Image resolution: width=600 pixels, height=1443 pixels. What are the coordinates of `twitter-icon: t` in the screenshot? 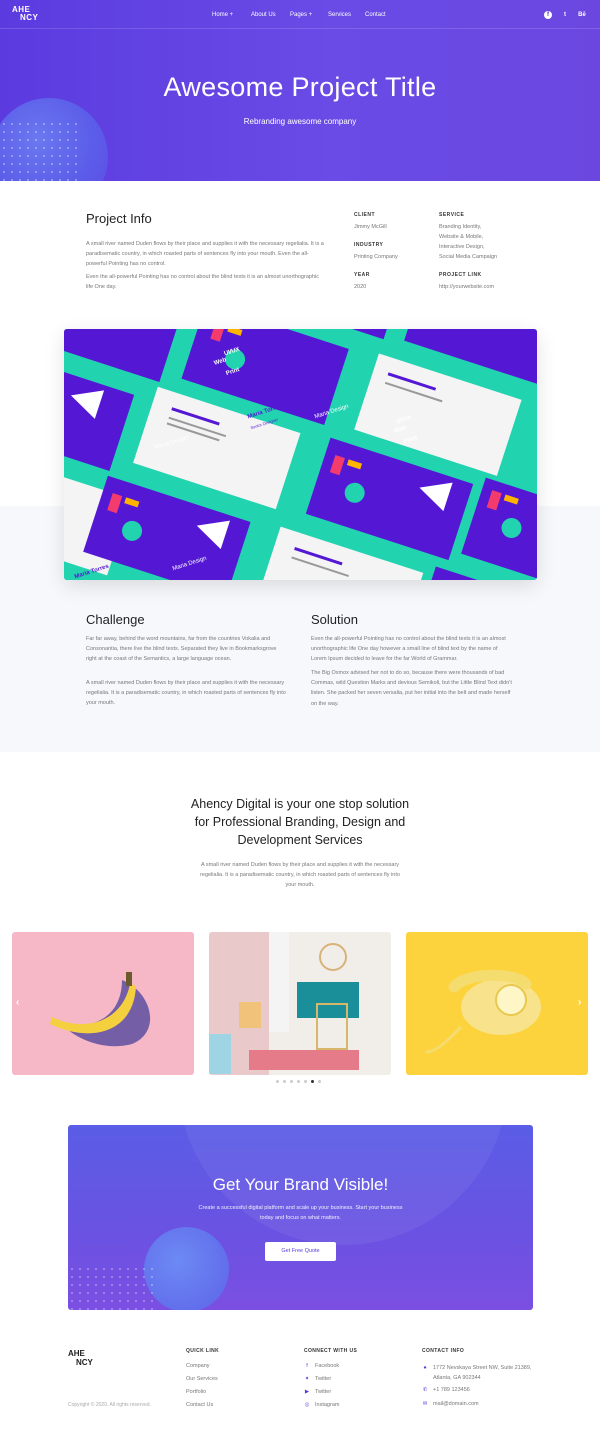 It's located at (565, 15).